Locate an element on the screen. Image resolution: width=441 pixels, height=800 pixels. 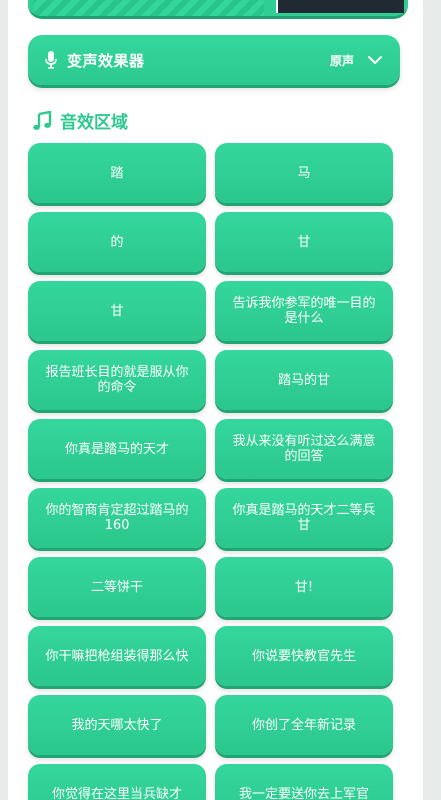
sound-button: 告诉我你参军的唯一目的是什么 is located at coordinates (304, 311).